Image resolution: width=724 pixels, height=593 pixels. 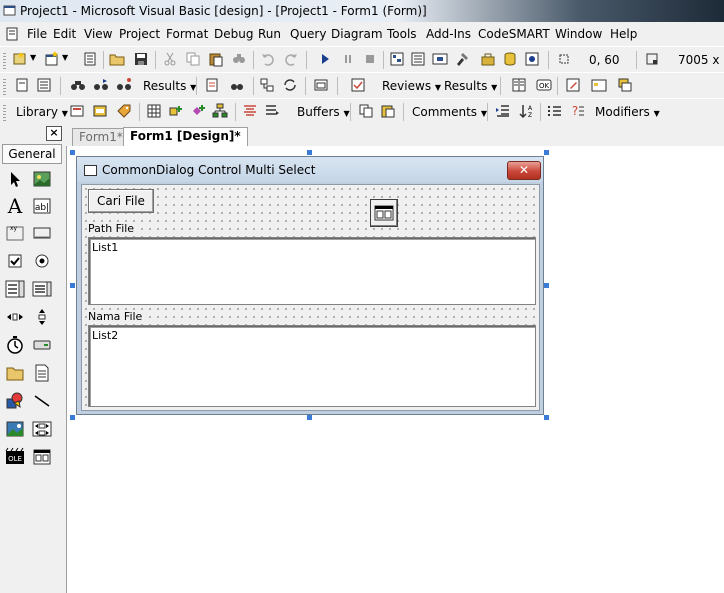 I want to click on cut-icon, so click(x=170, y=59).